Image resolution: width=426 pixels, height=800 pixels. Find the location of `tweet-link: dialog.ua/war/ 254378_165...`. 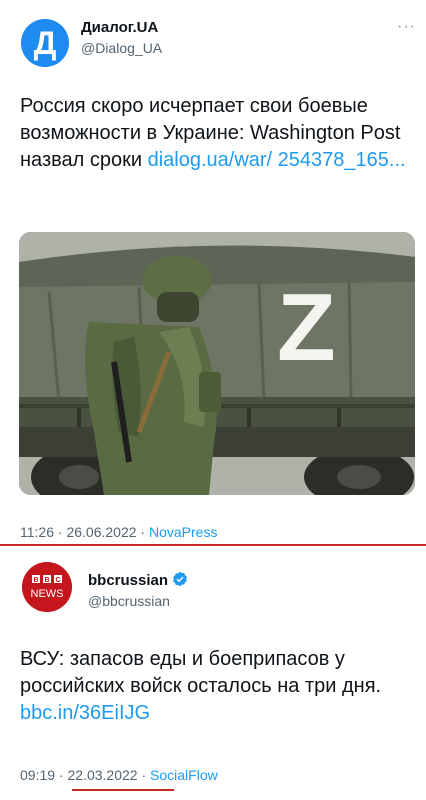

tweet-link: dialog.ua/war/ 254378_165... is located at coordinates (277, 160).